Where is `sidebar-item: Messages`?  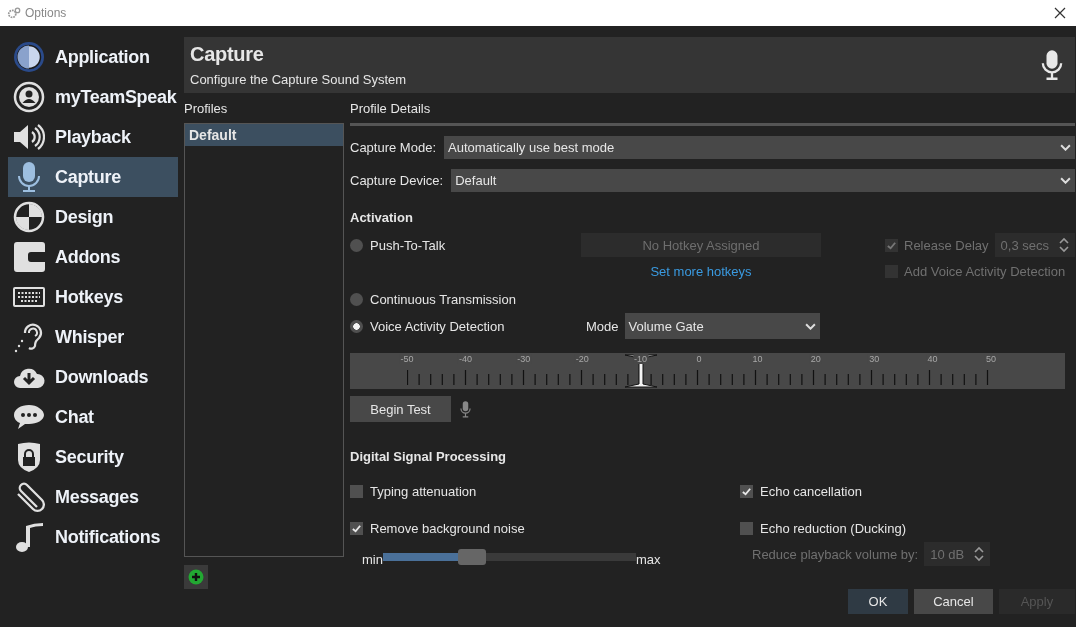
sidebar-item: Messages is located at coordinates (93, 497).